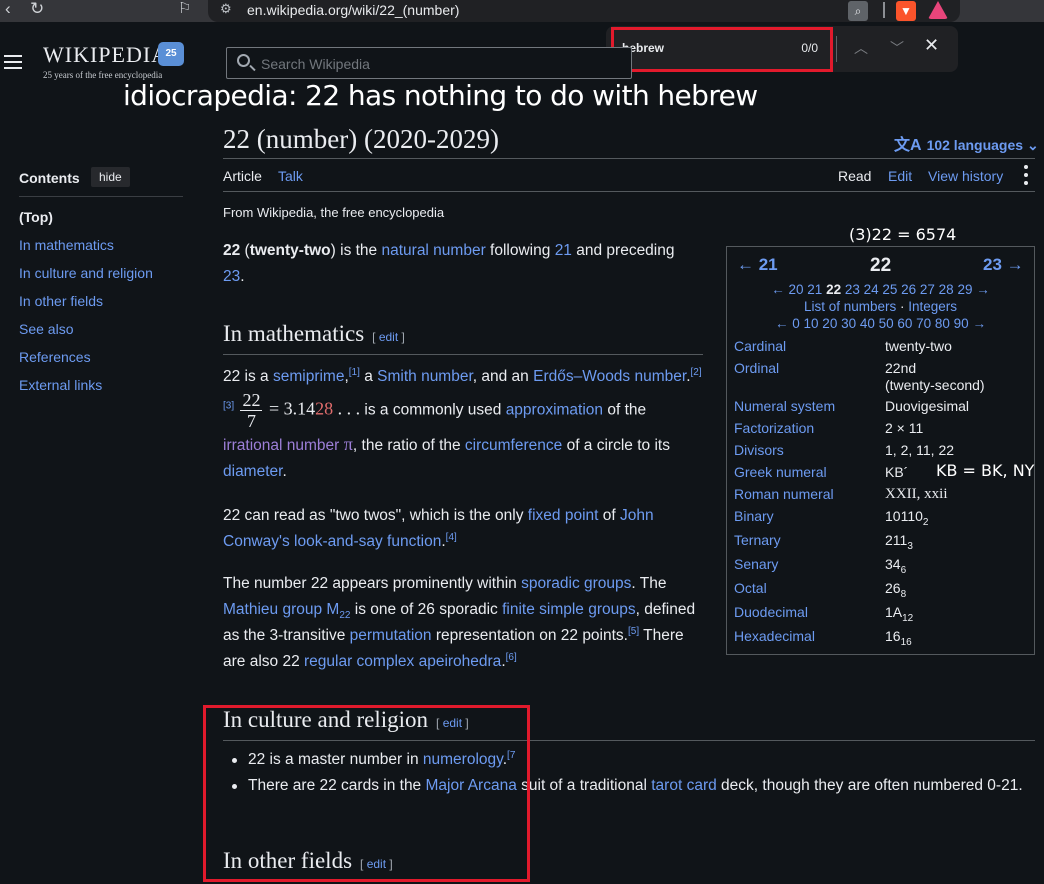 This screenshot has width=1044, height=884. Describe the element at coordinates (344, 615) in the screenshot. I see `subscript: 22` at that location.